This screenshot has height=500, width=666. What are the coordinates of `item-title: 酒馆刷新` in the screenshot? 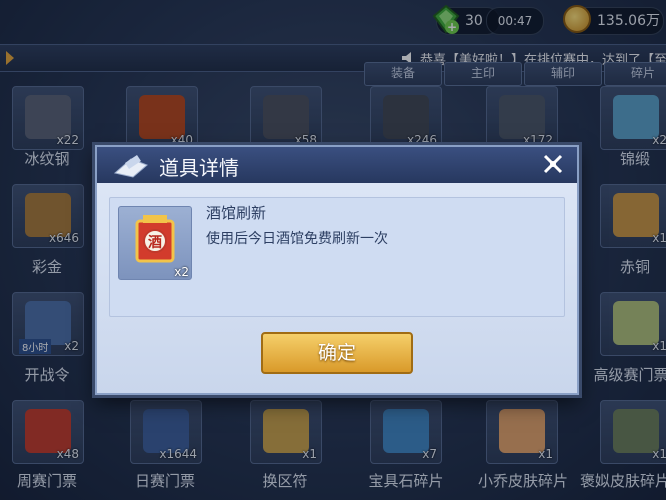 It's located at (236, 213).